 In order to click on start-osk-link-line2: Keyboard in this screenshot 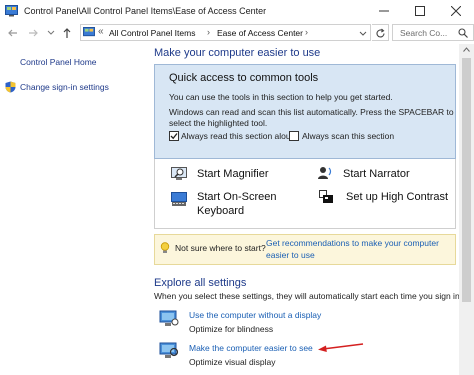, I will do `click(220, 211)`.